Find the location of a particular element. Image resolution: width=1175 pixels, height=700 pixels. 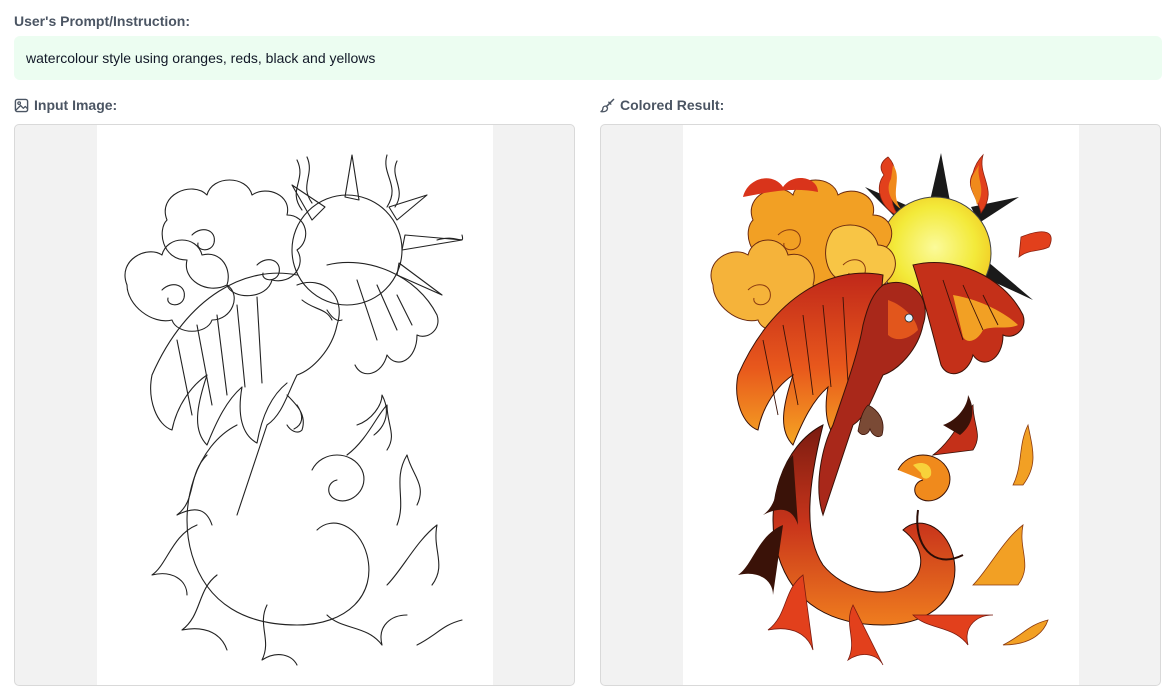

colored-result-header: Colored Result: is located at coordinates (662, 105).